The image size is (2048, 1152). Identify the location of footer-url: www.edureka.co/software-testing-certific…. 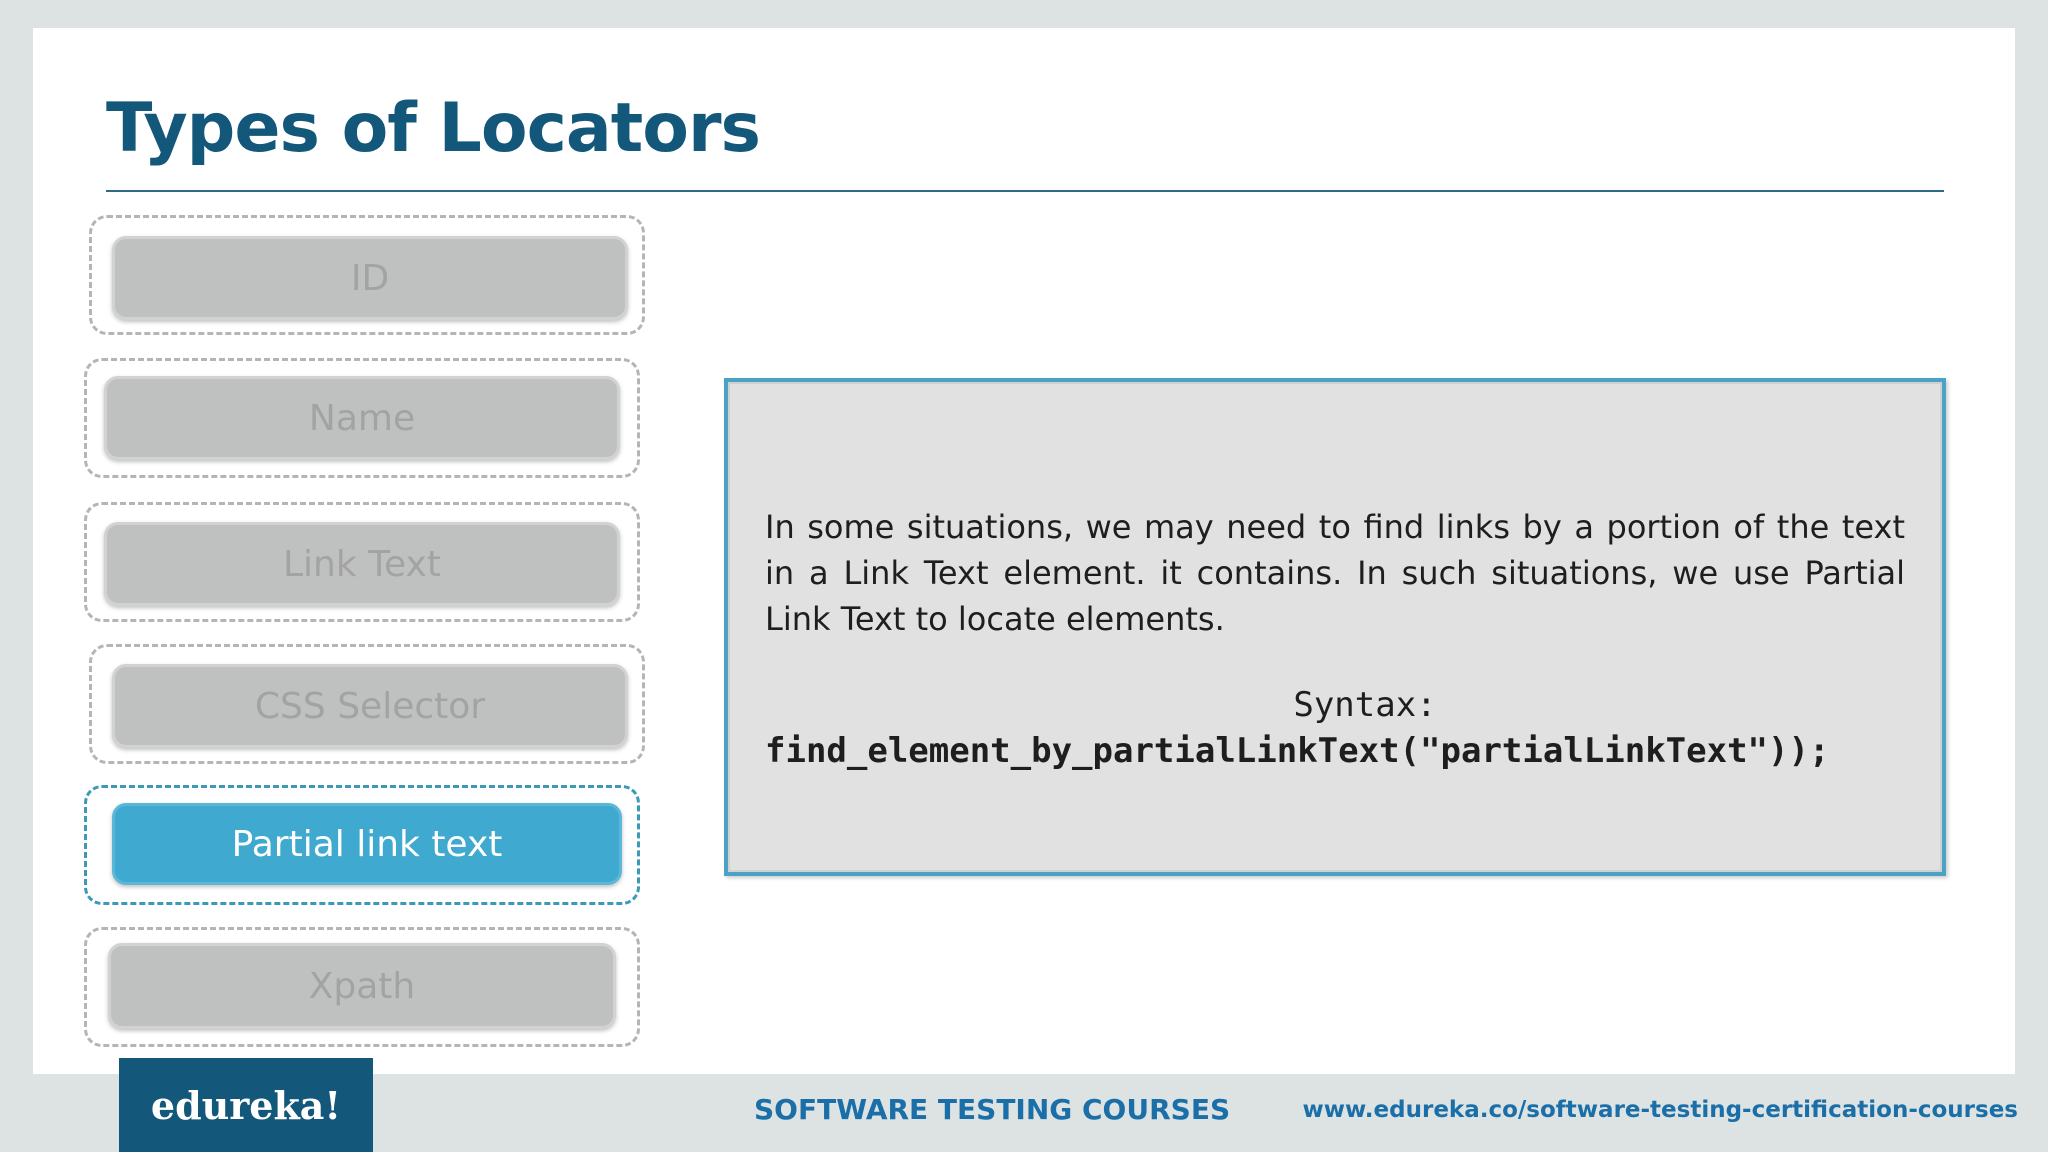
(1660, 1110).